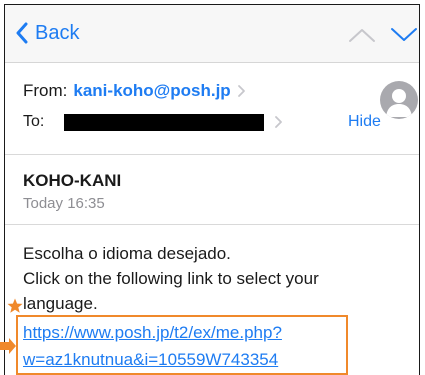 The height and width of the screenshot is (375, 425). What do you see at coordinates (45, 90) in the screenshot?
I see `from-label: From:` at bounding box center [45, 90].